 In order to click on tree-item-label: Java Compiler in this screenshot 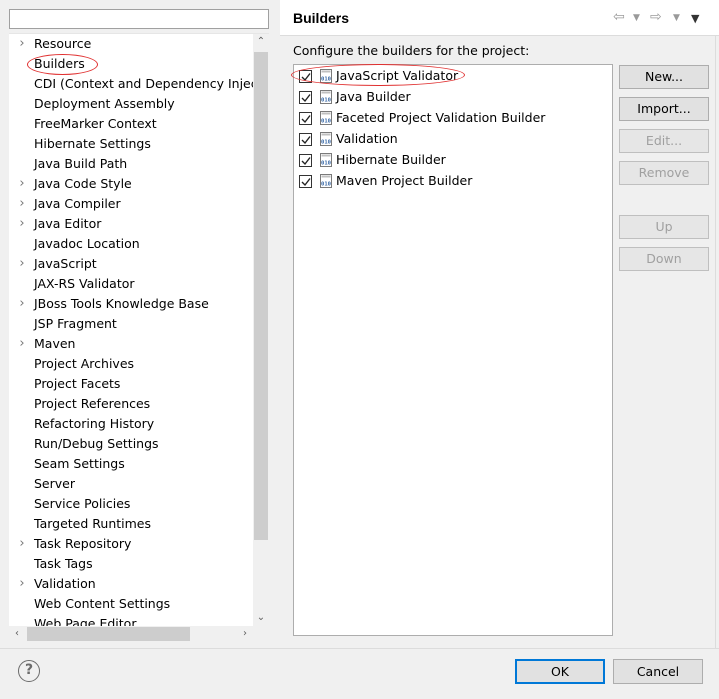, I will do `click(77, 203)`.